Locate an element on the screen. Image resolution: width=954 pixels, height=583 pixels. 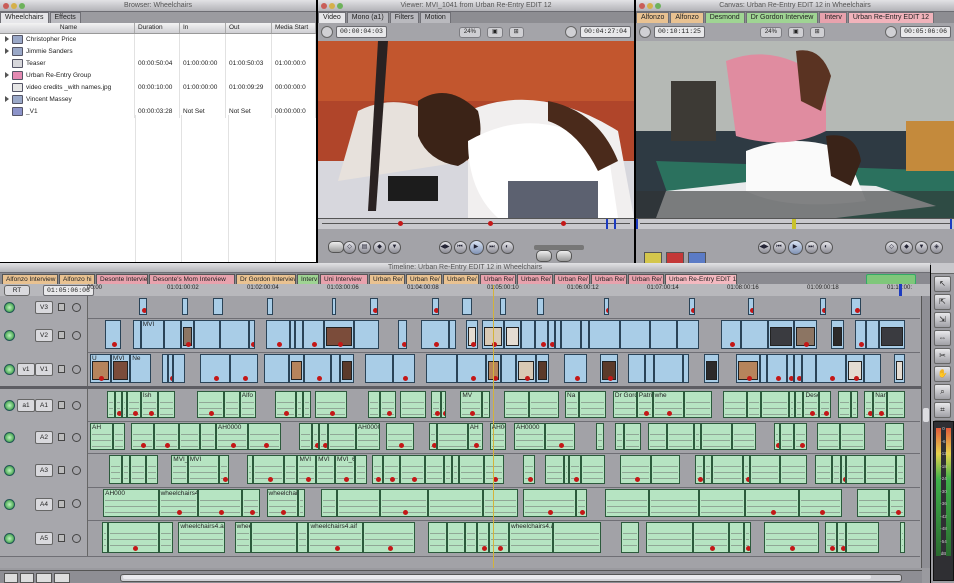
tab-mono-a1: Mono (a1) is located at coordinates (367, 17).